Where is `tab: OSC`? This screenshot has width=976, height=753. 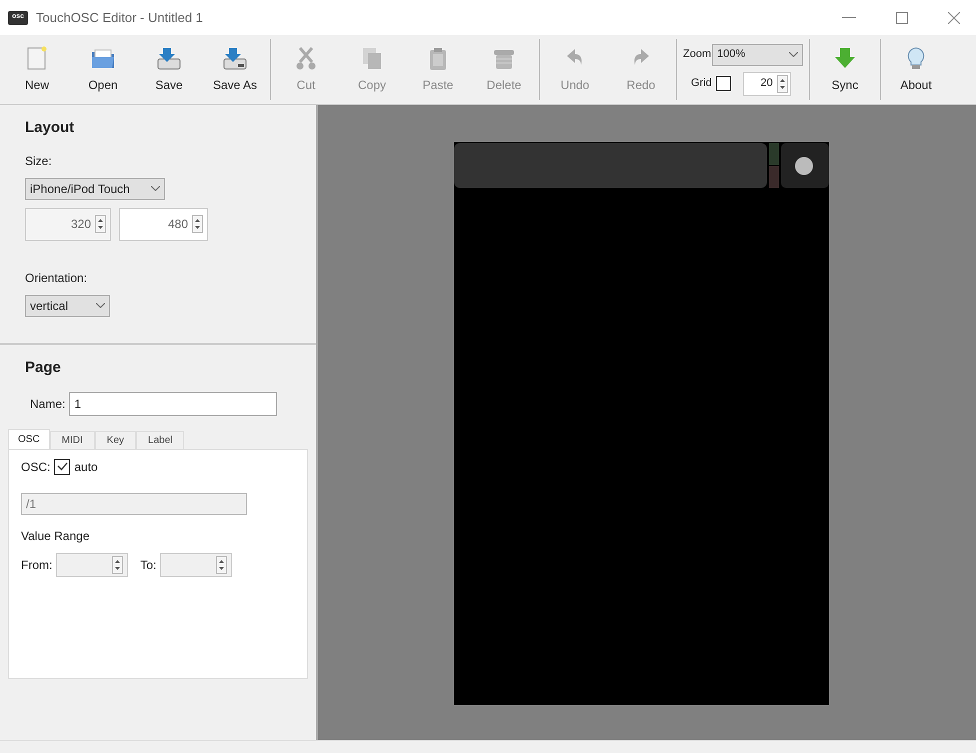 tab: OSC is located at coordinates (29, 438).